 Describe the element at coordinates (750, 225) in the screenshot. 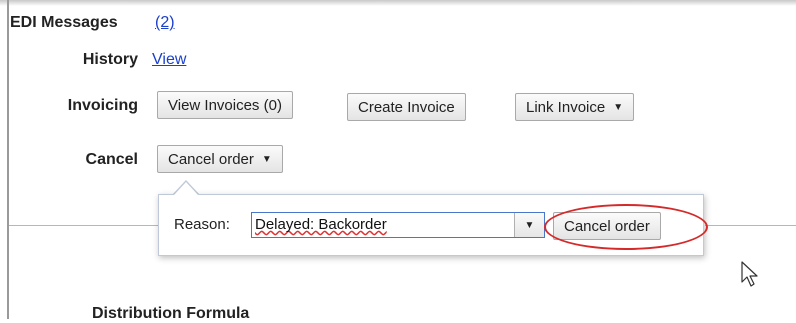

I see `divider-line-right` at that location.